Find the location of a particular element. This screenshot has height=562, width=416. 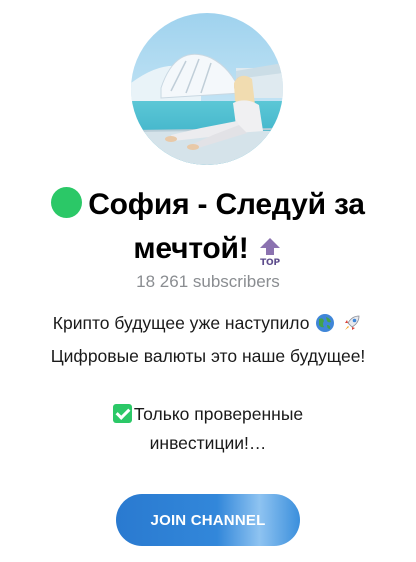

description-line-3: Только проверенные is located at coordinates (208, 414).